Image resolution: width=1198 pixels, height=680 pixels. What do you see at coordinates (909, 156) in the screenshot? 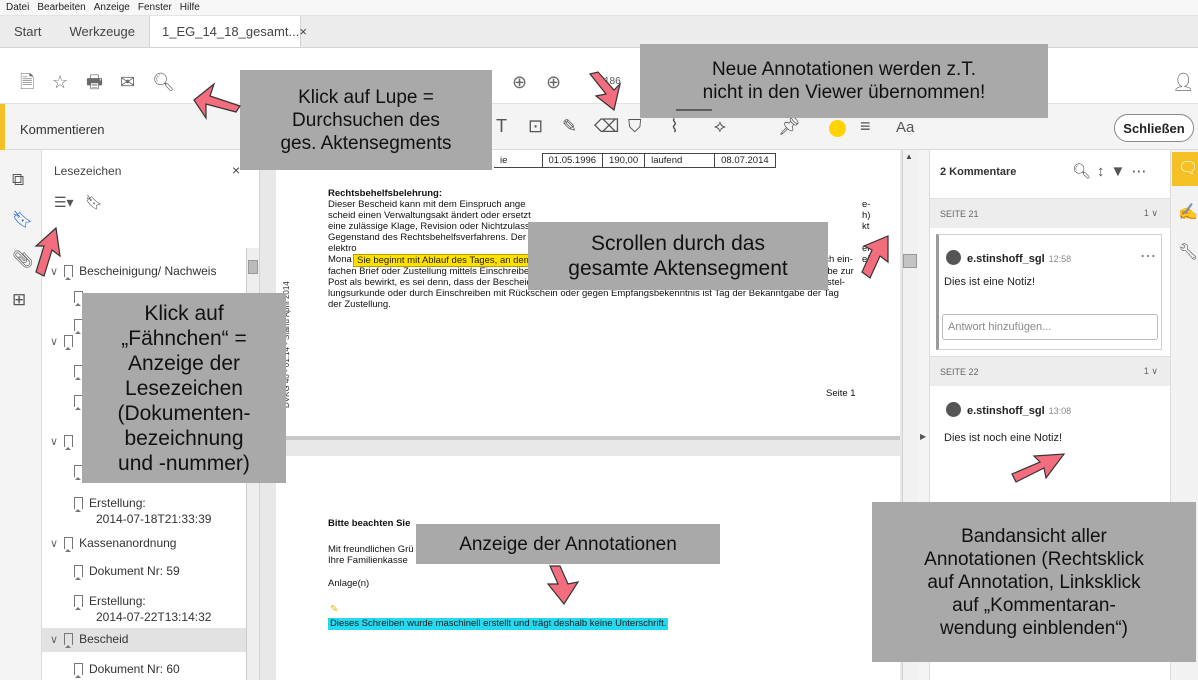
I see `scroll-up-icon: ▲` at bounding box center [909, 156].